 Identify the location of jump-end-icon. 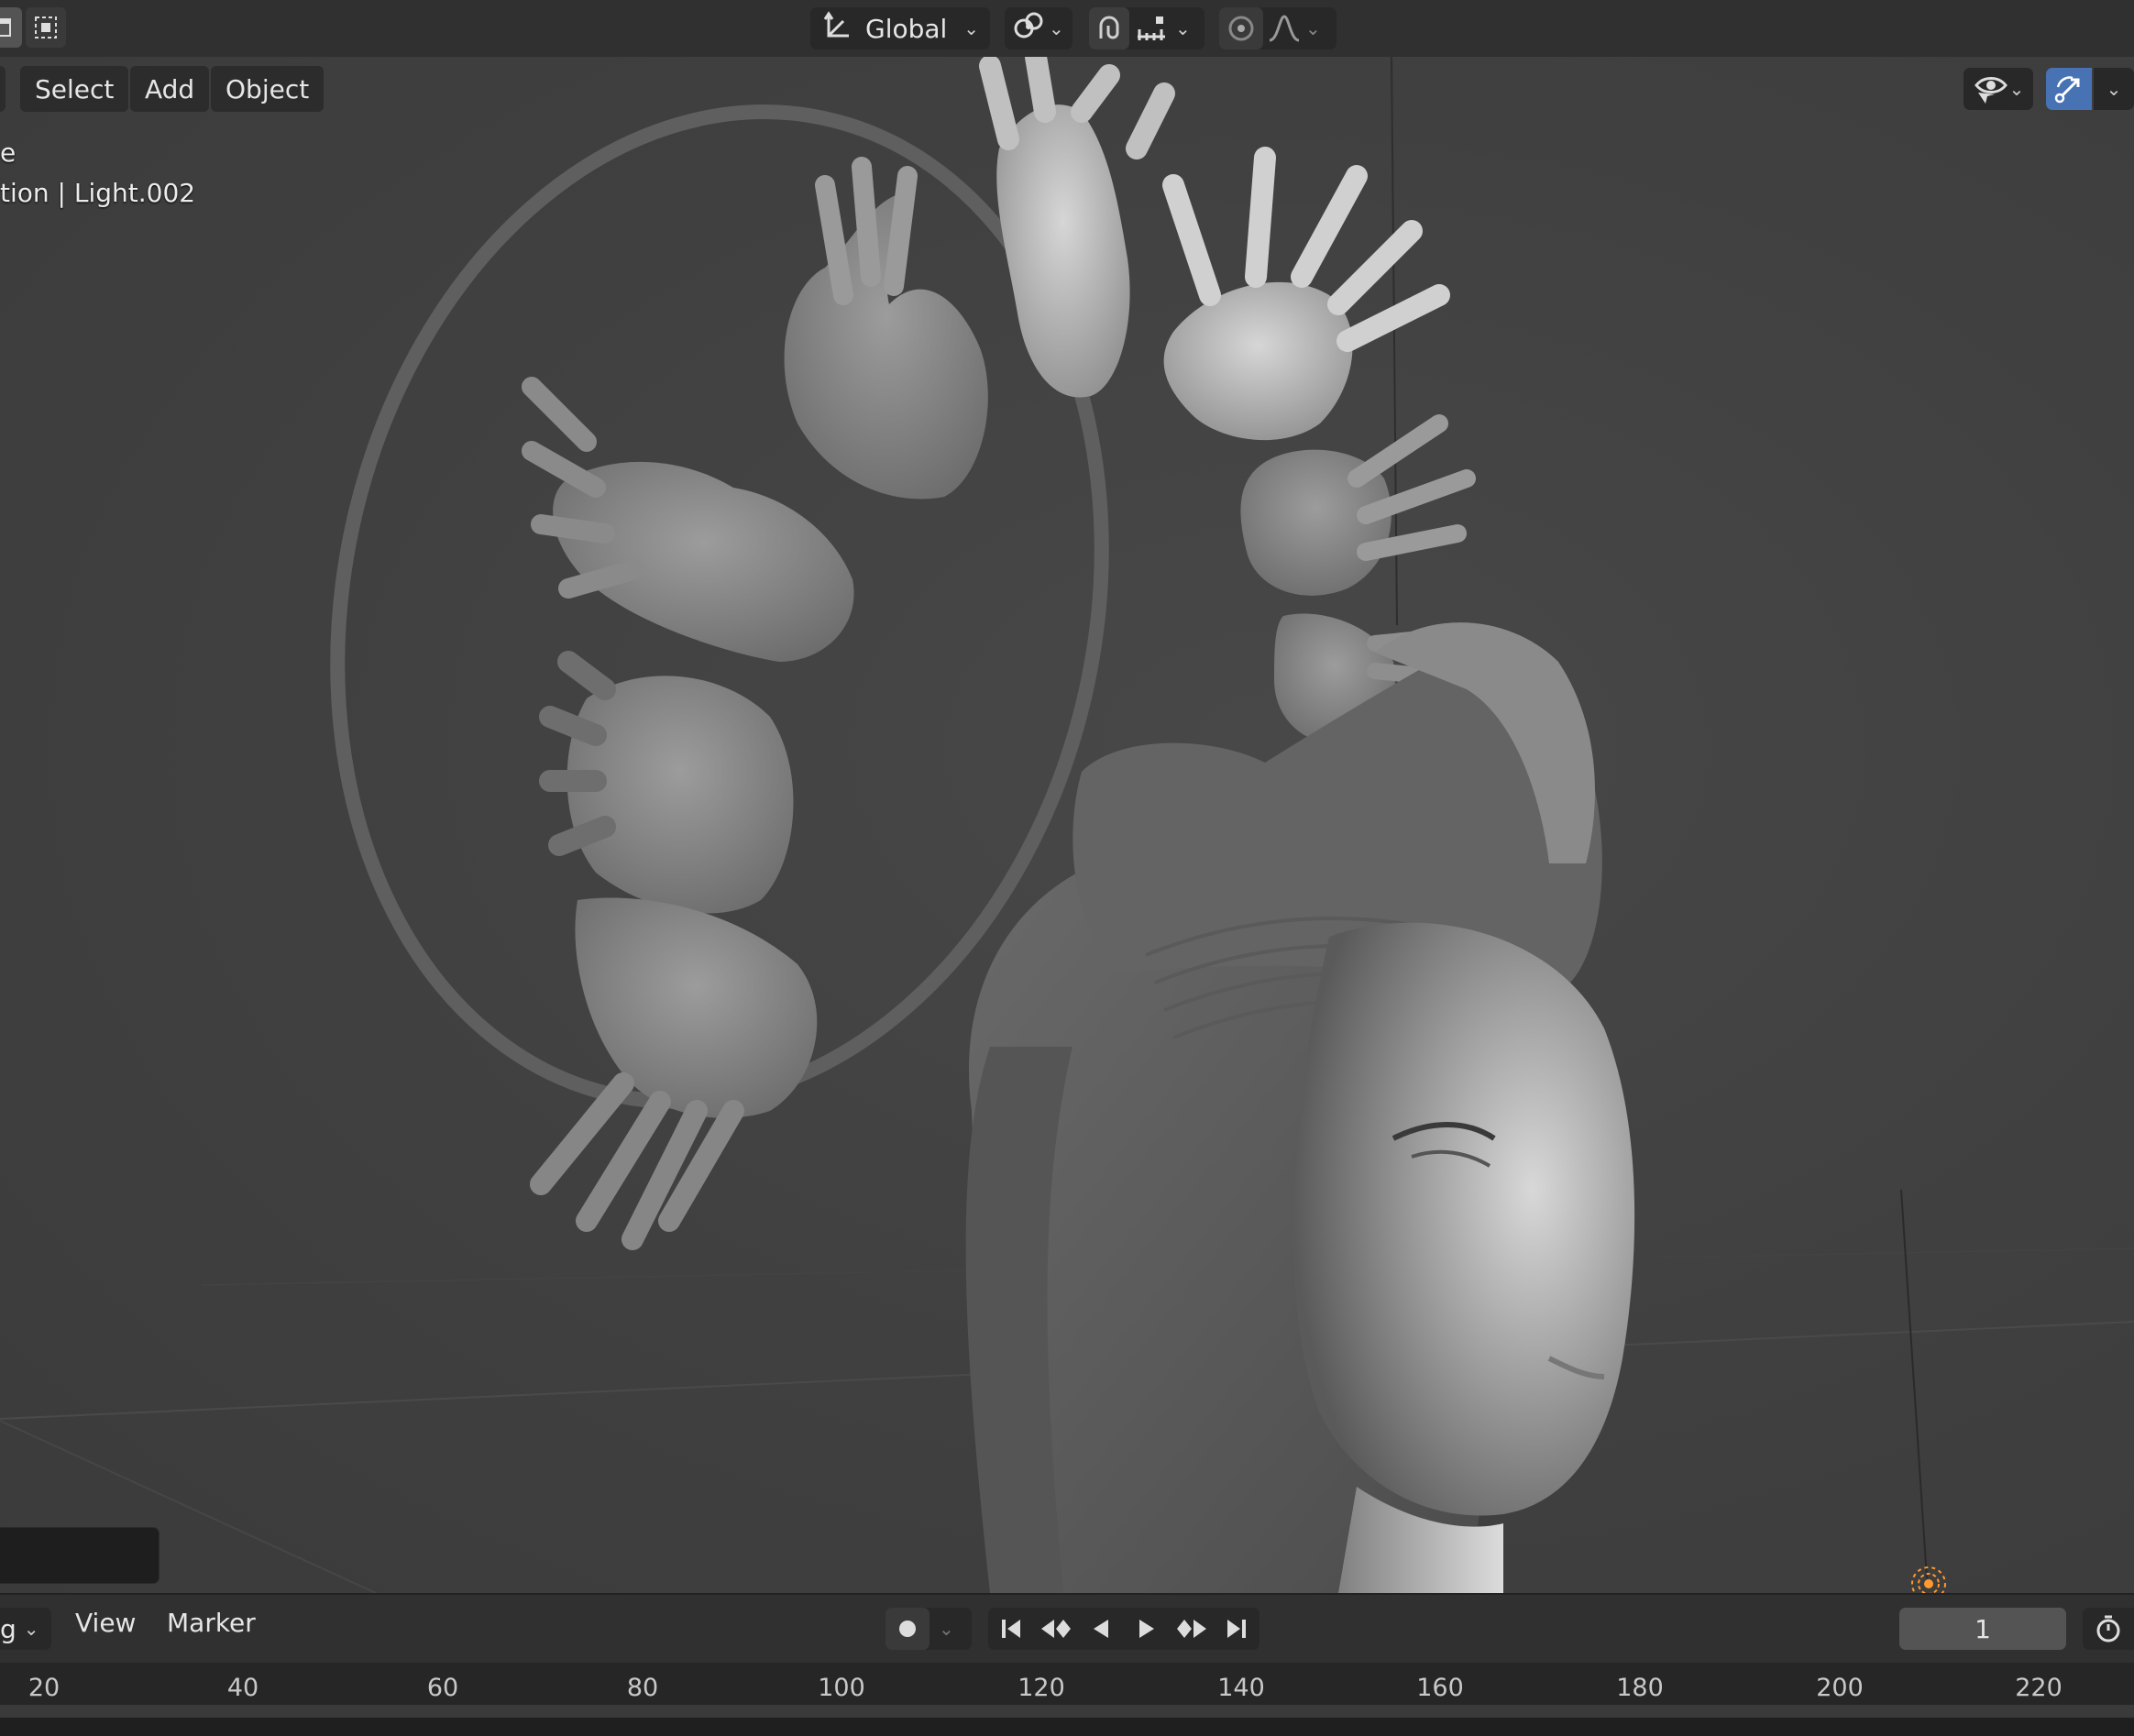
(1237, 1629).